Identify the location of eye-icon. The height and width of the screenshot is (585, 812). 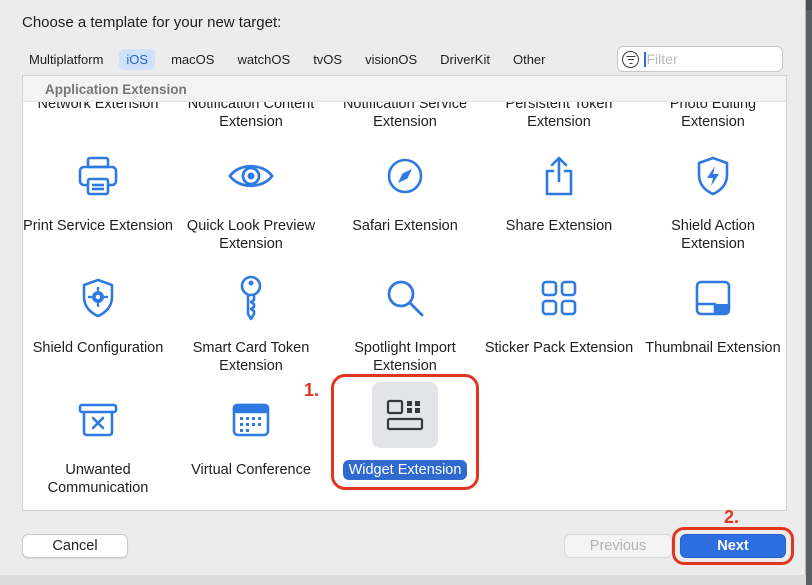
(251, 176).